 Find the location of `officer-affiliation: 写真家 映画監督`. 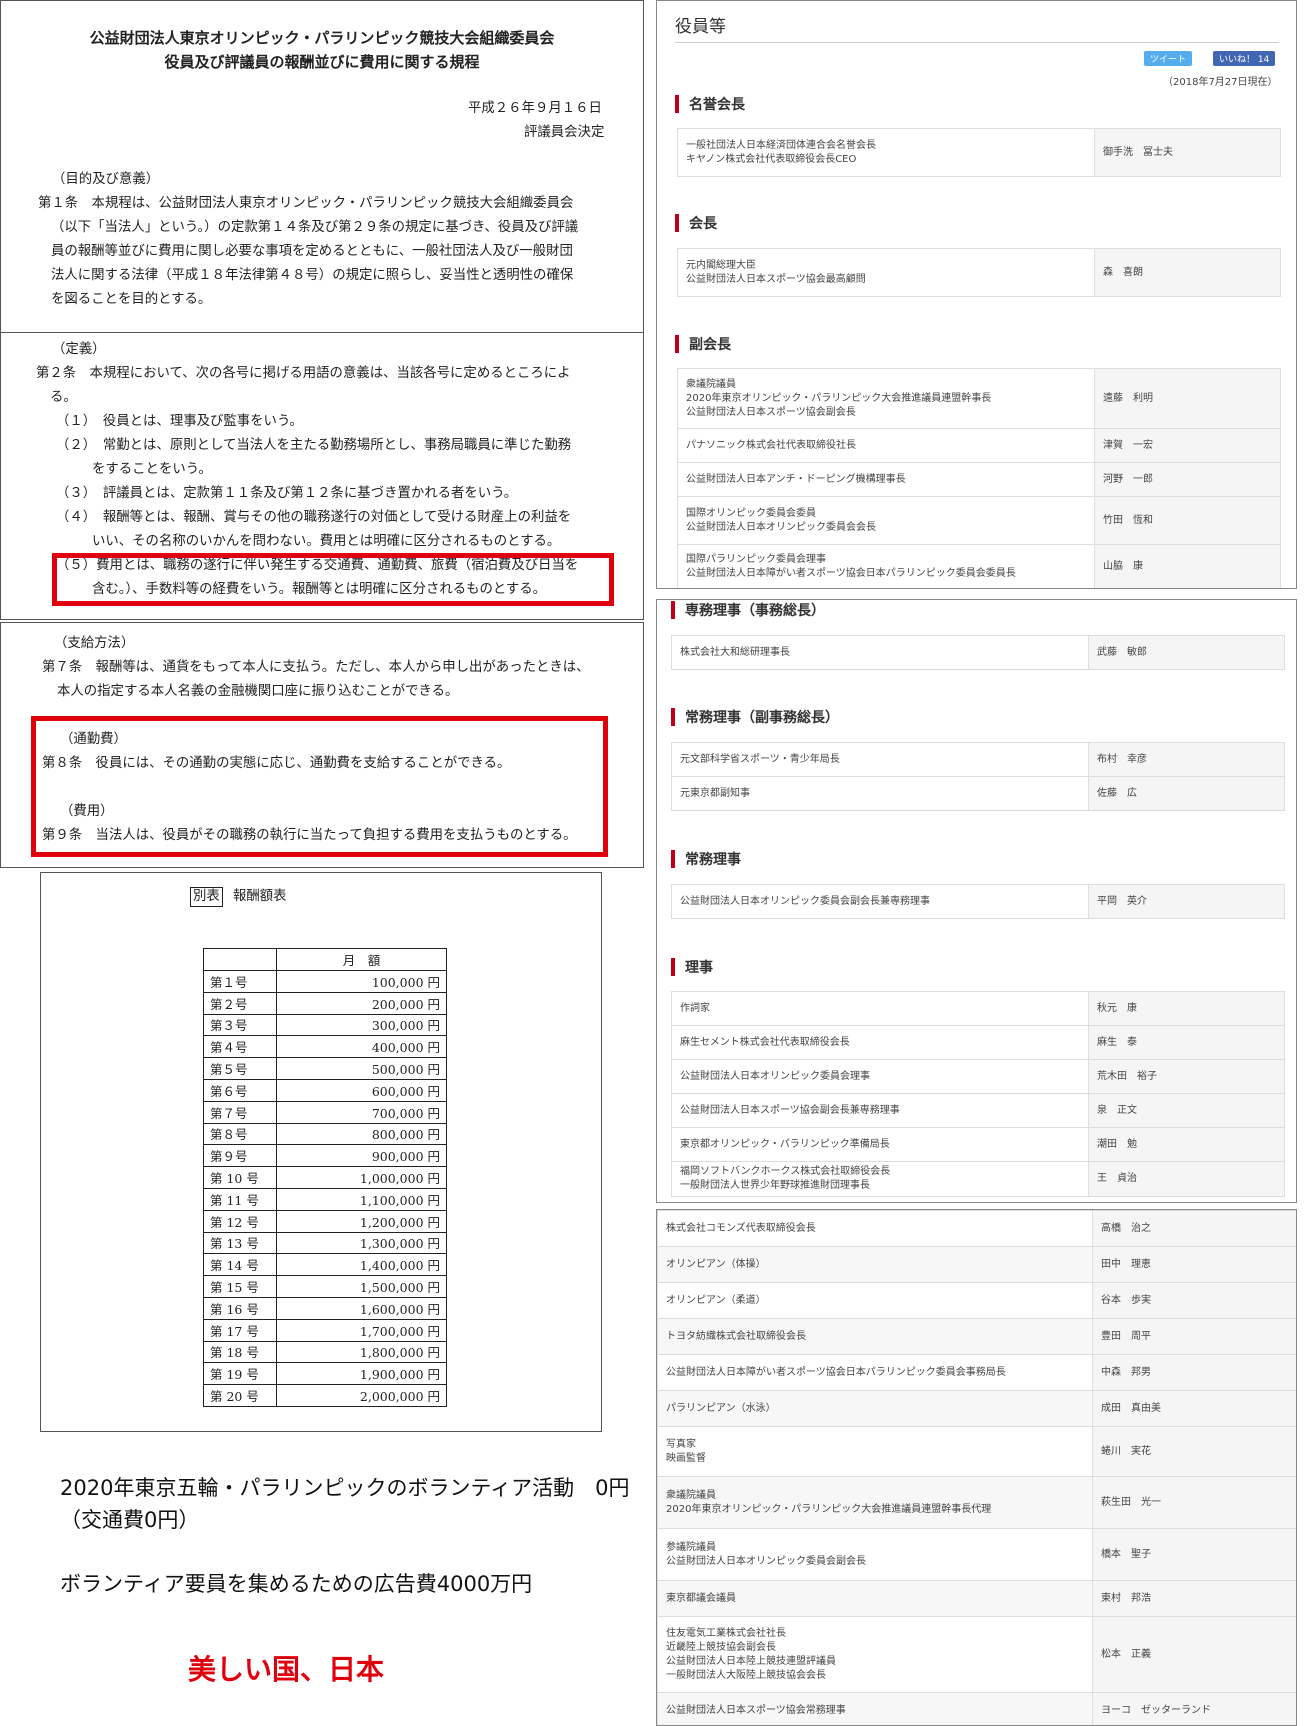

officer-affiliation: 写真家 映画監督 is located at coordinates (875, 1451).